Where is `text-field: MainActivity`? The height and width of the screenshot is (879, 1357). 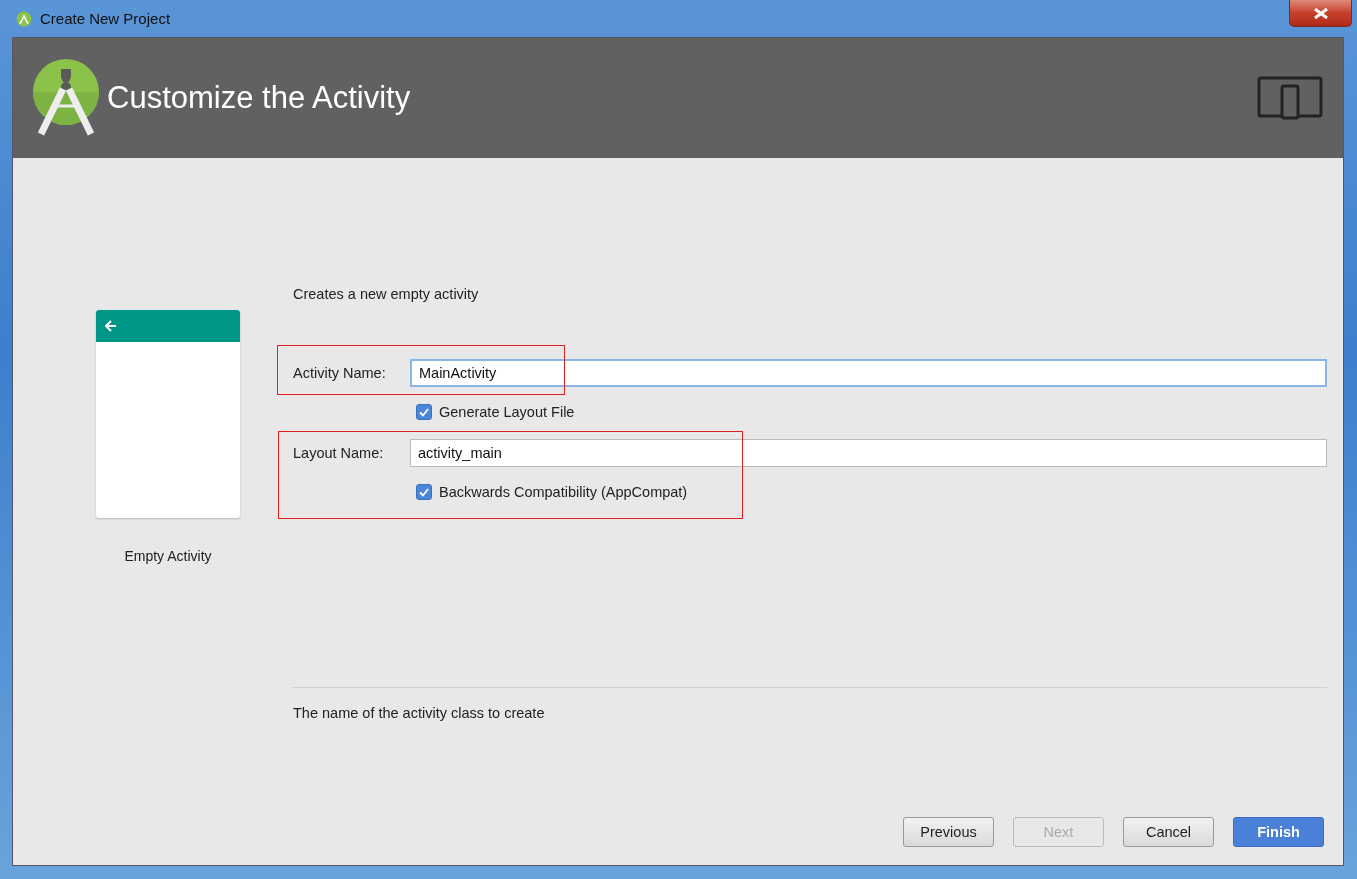 text-field: MainActivity is located at coordinates (868, 373).